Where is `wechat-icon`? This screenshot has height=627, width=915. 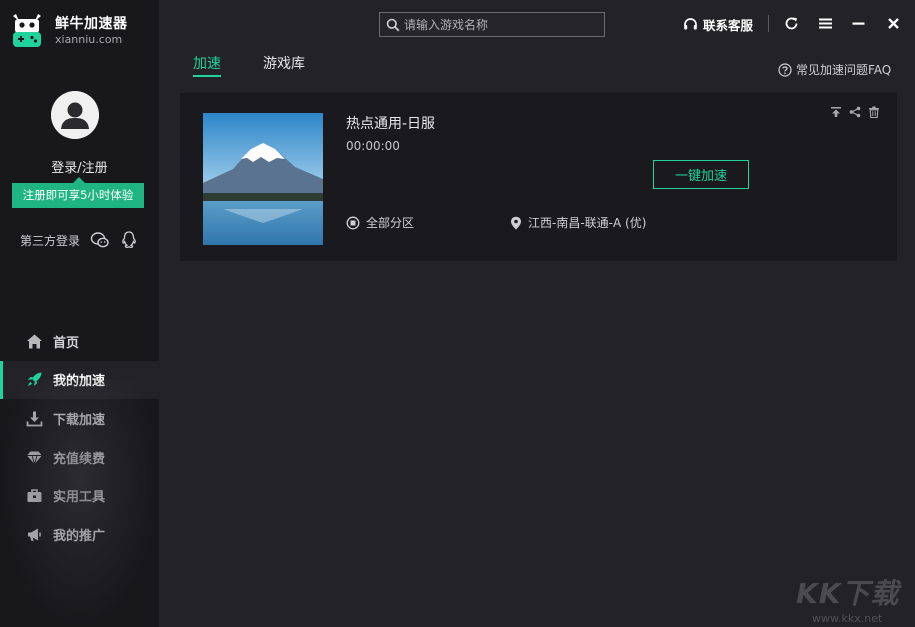
wechat-icon is located at coordinates (100, 240).